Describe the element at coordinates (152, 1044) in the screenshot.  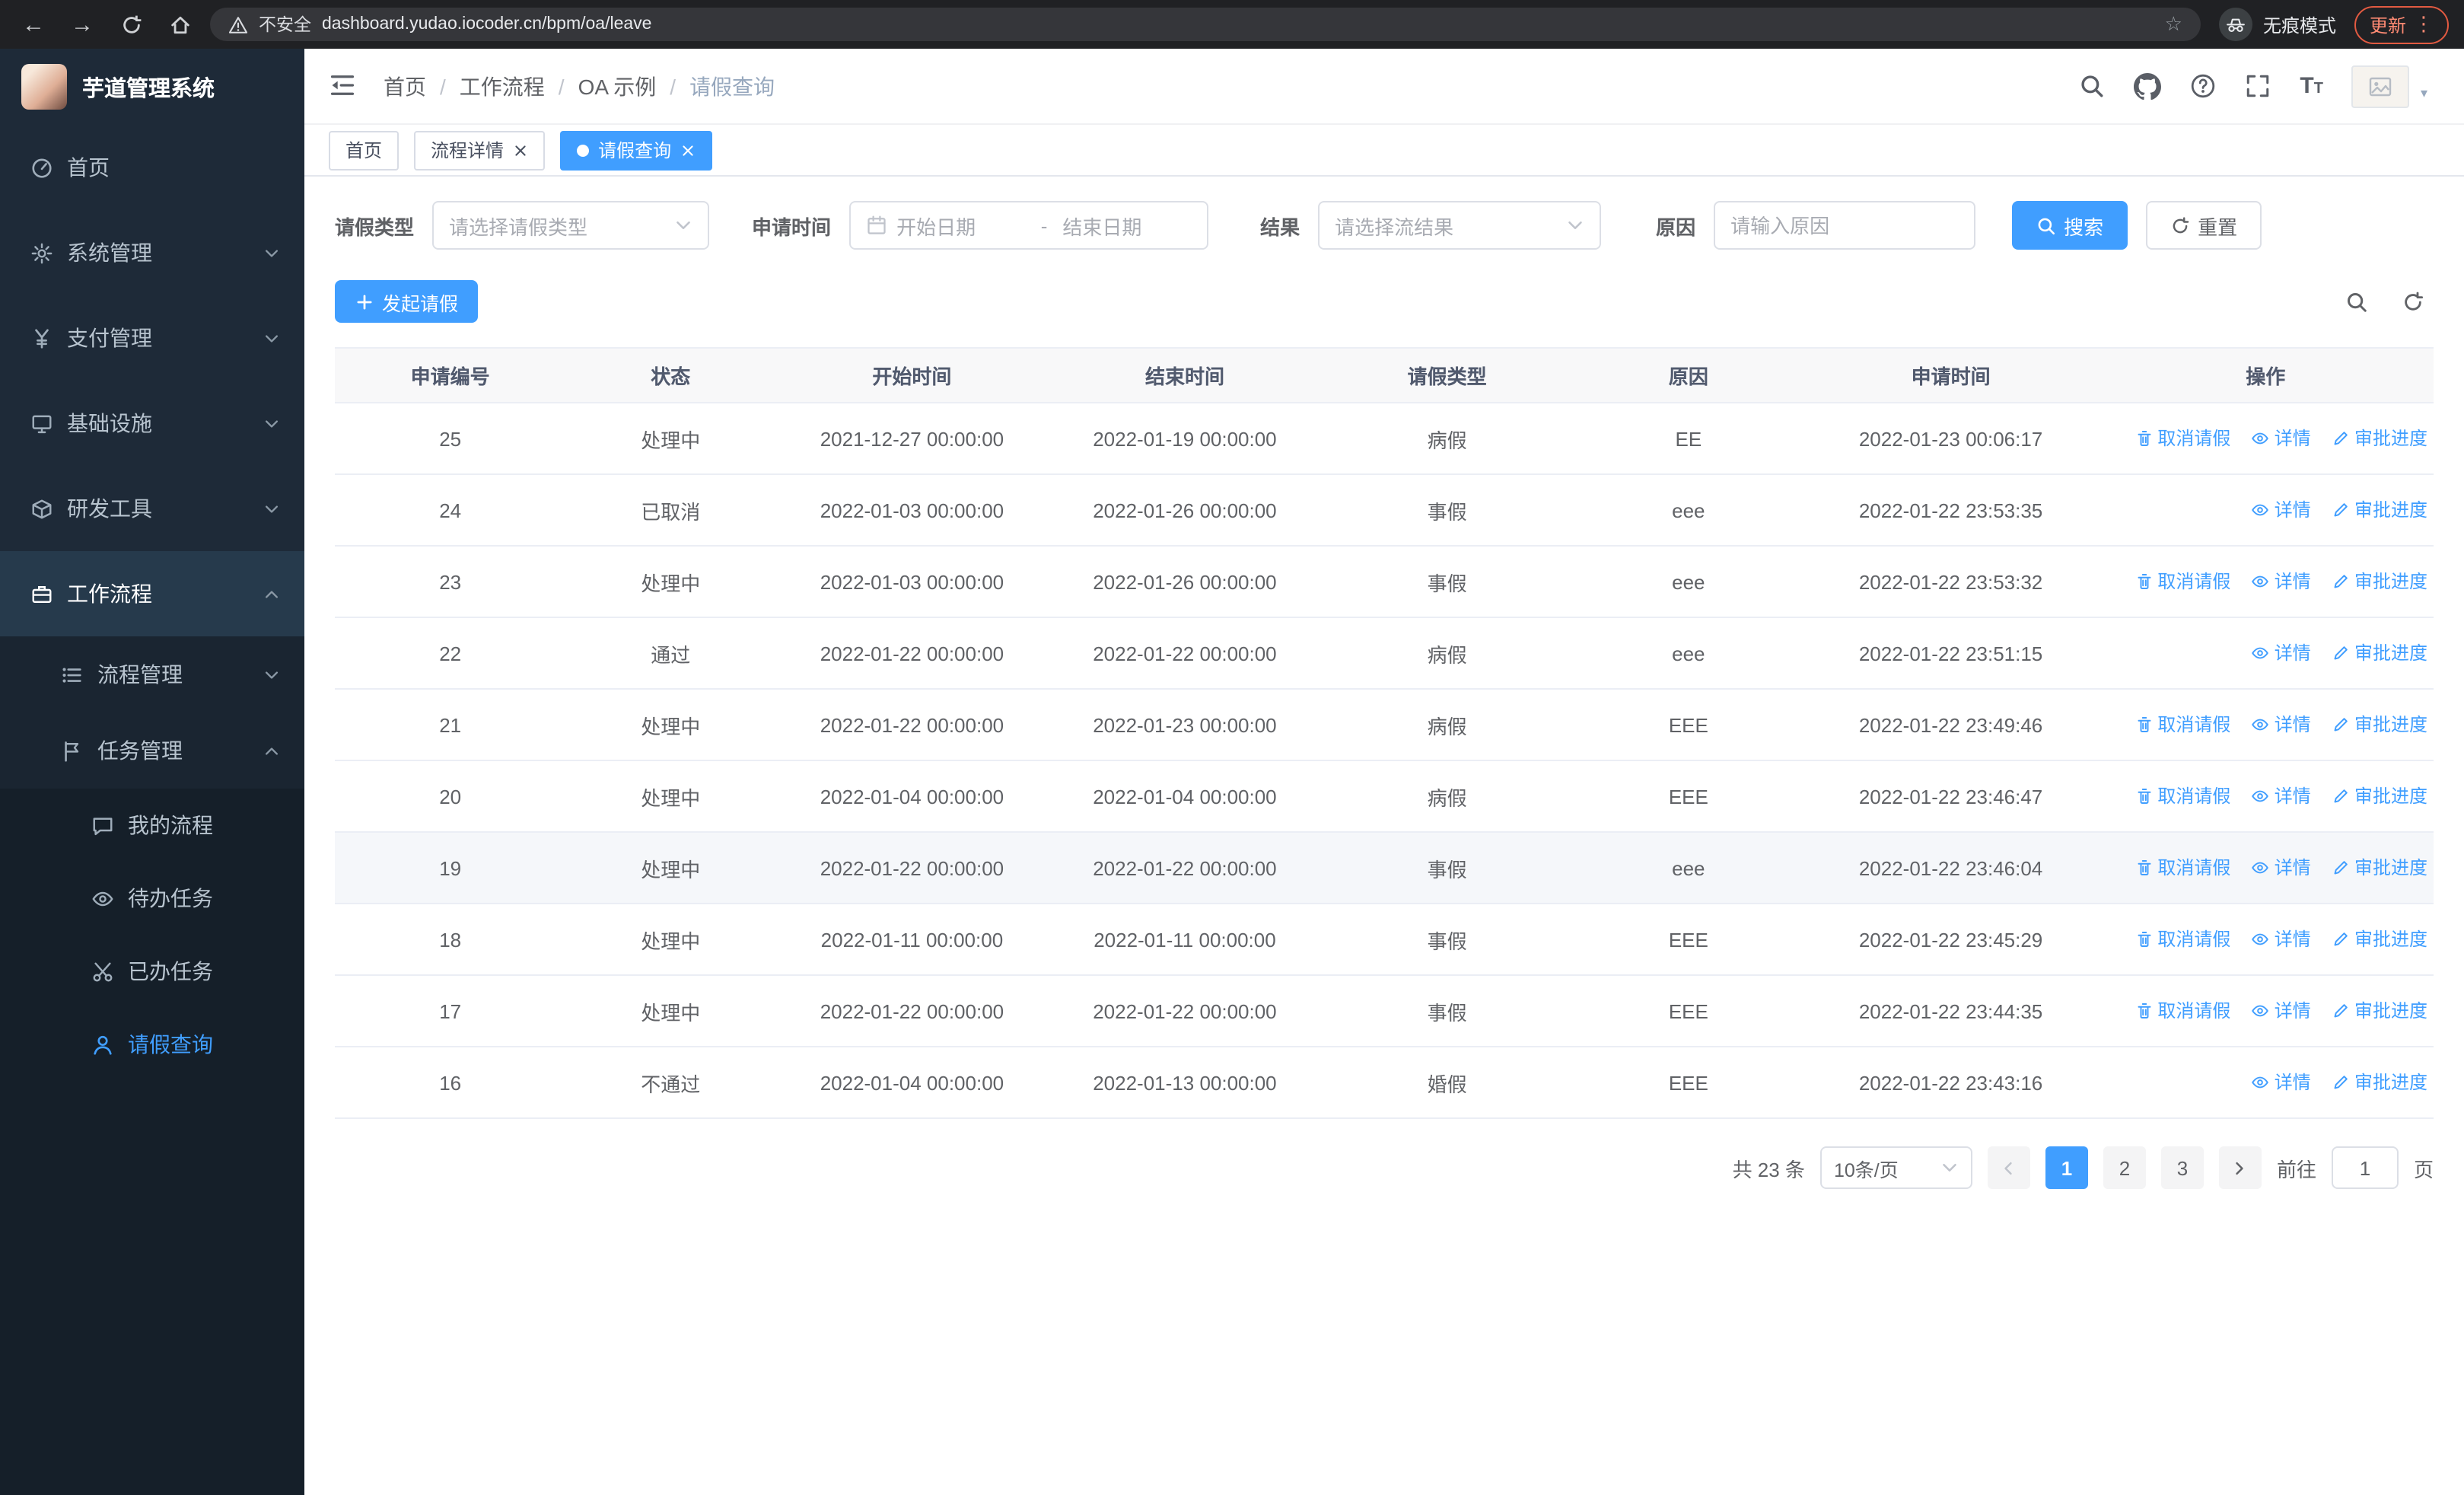
I see `sidebar-item-leave-query: 请假查询` at that location.